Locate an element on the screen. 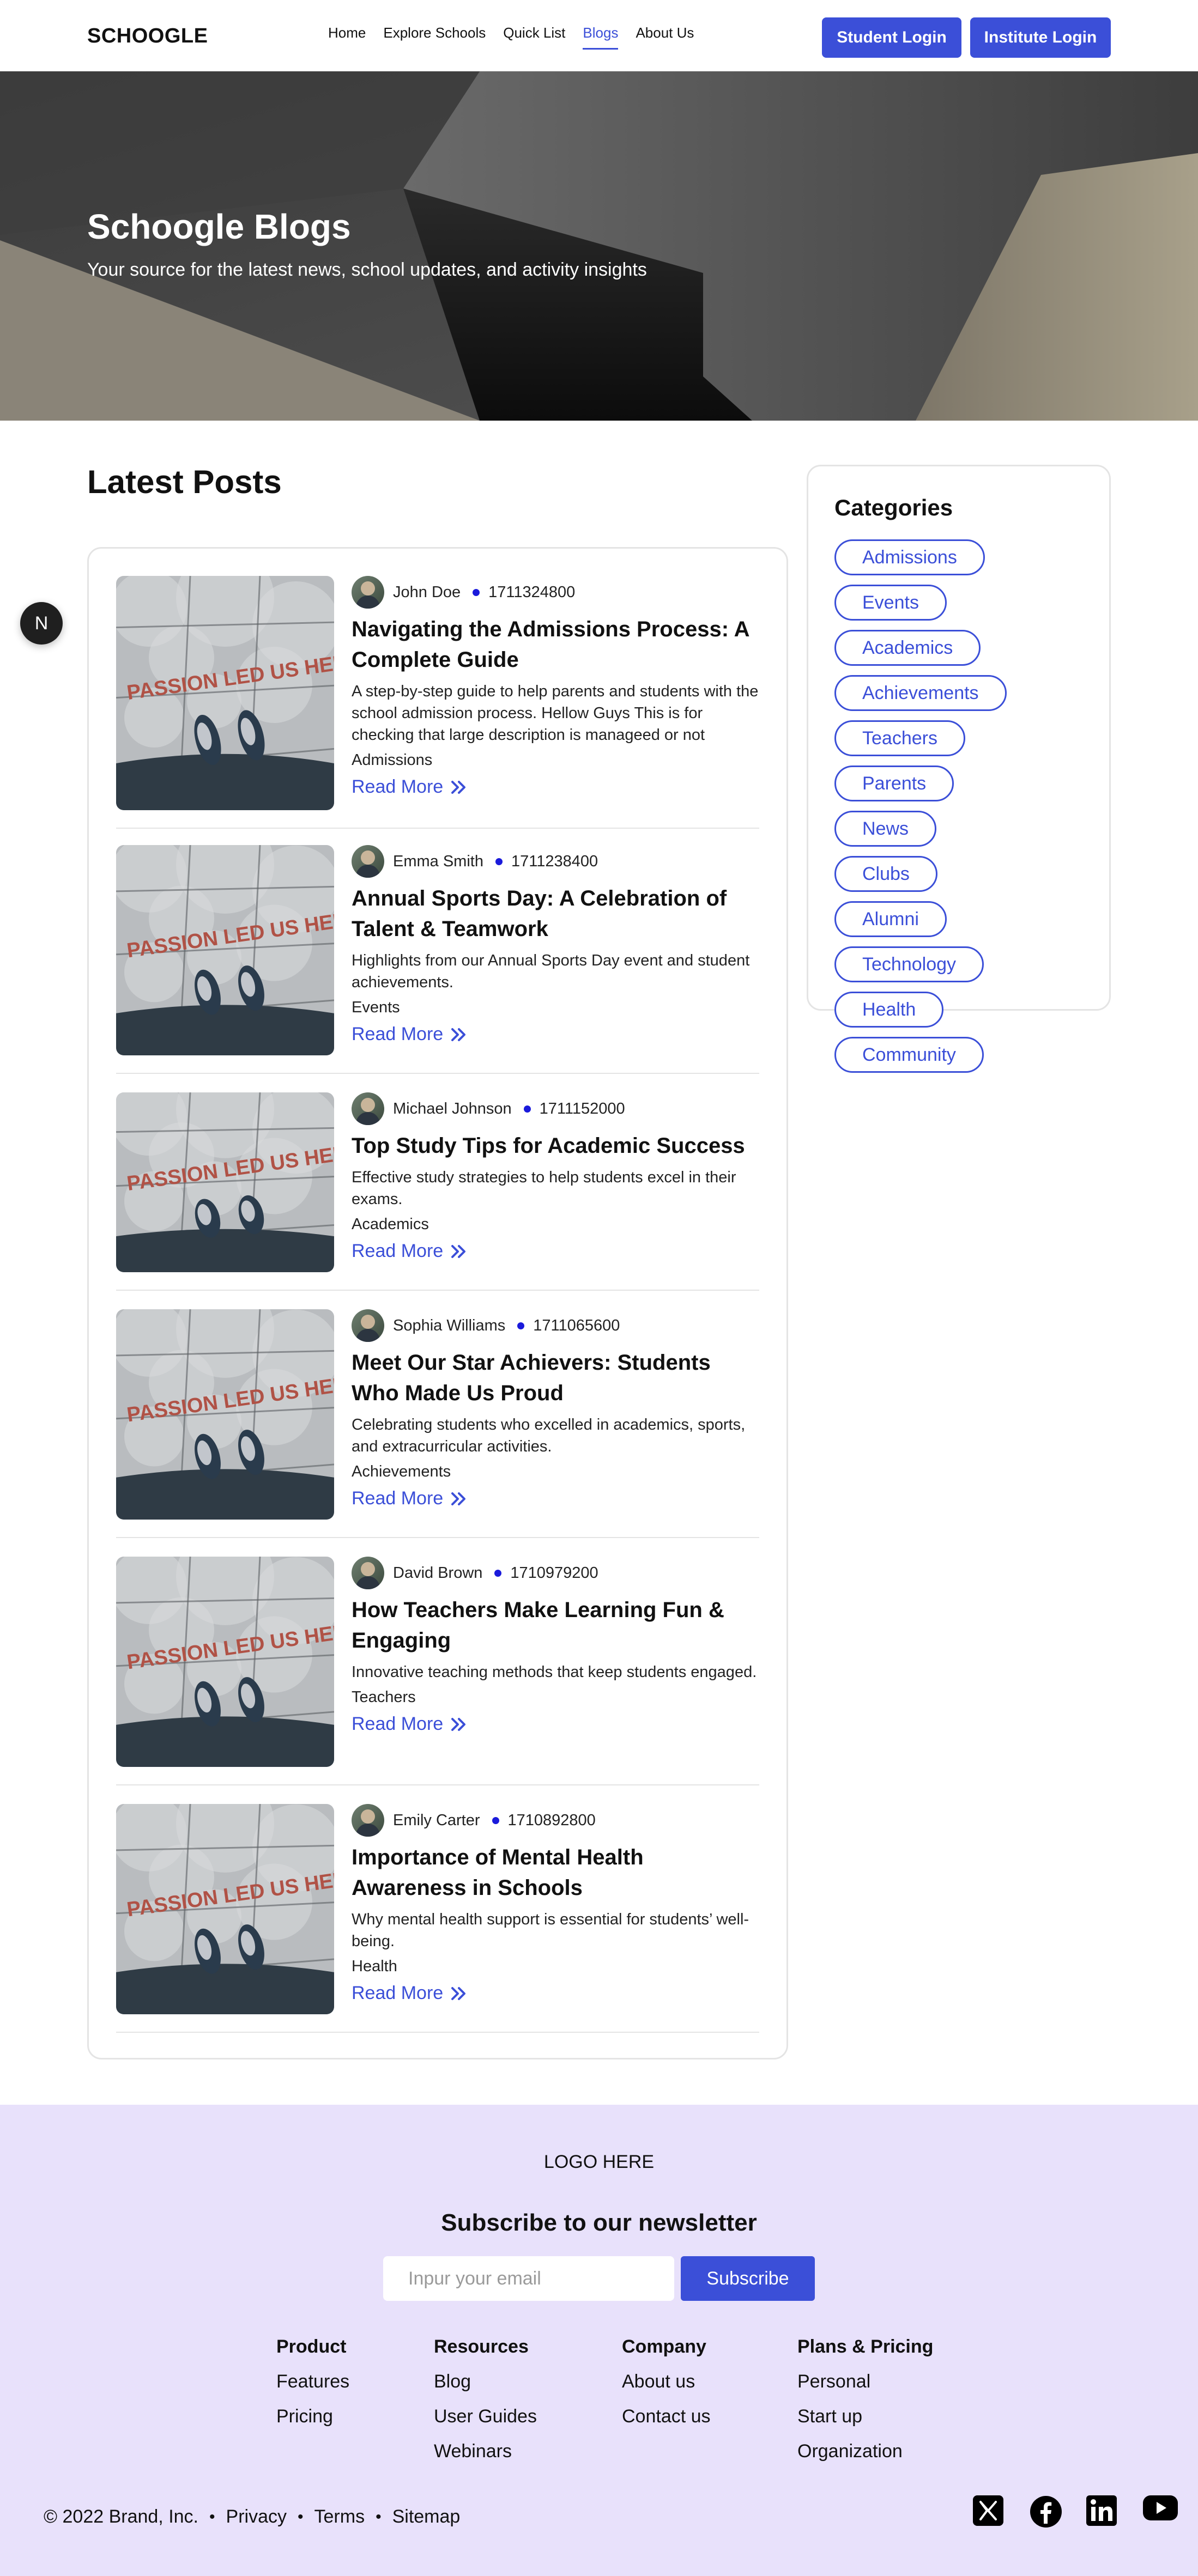 The width and height of the screenshot is (1198, 2576). category-chip-academics: Academics is located at coordinates (908, 648).